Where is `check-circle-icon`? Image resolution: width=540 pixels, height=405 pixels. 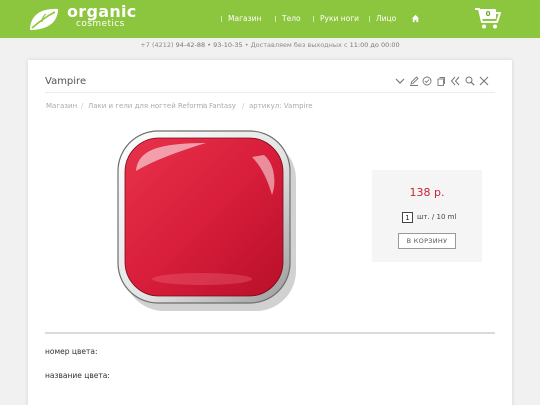
check-circle-icon is located at coordinates (427, 81).